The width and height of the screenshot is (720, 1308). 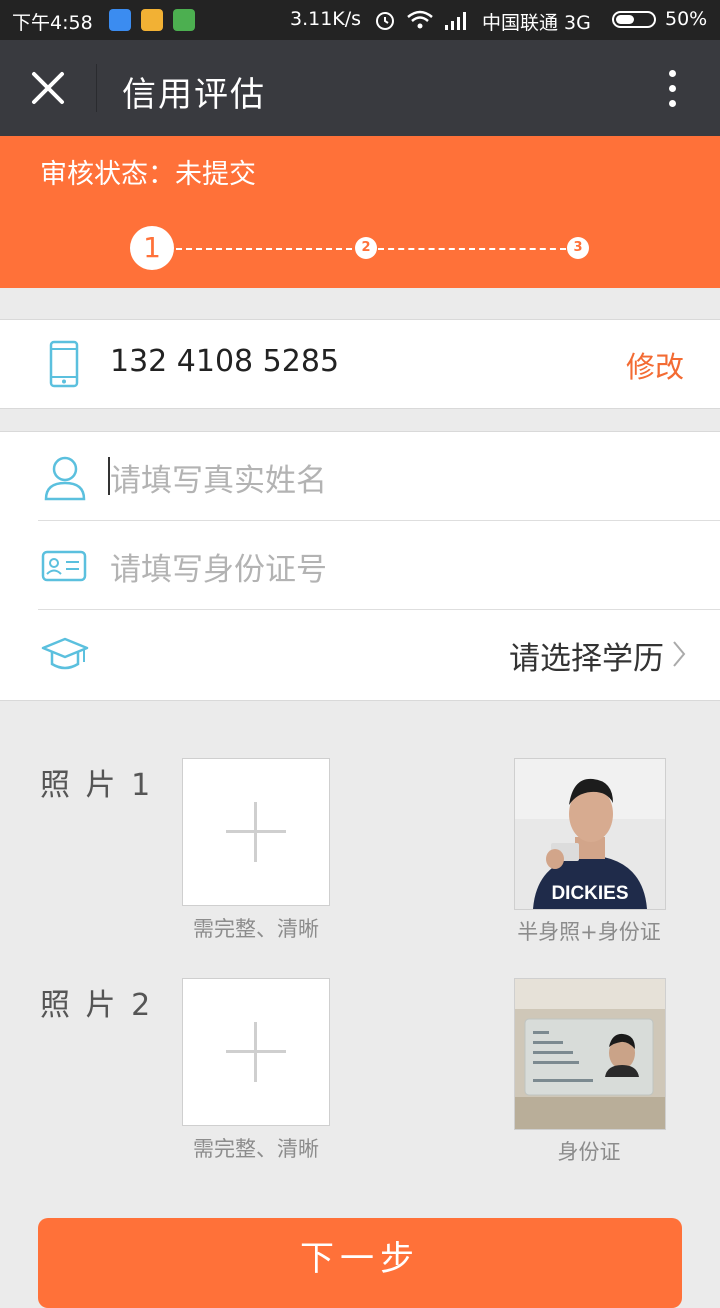 I want to click on id-row: 请填写身份证号, so click(x=360, y=565).